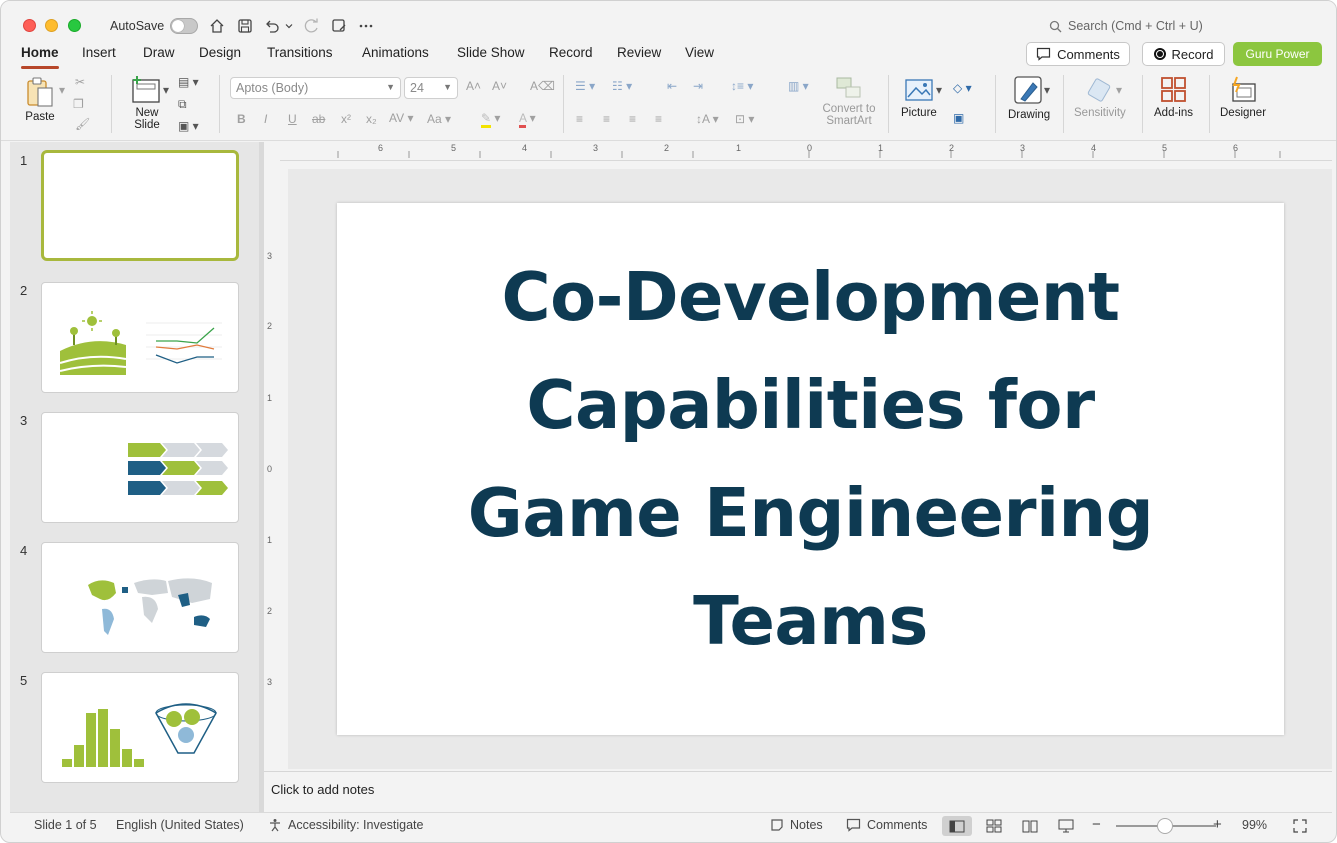  Describe the element at coordinates (339, 26) in the screenshot. I see `save-as-icon` at that location.